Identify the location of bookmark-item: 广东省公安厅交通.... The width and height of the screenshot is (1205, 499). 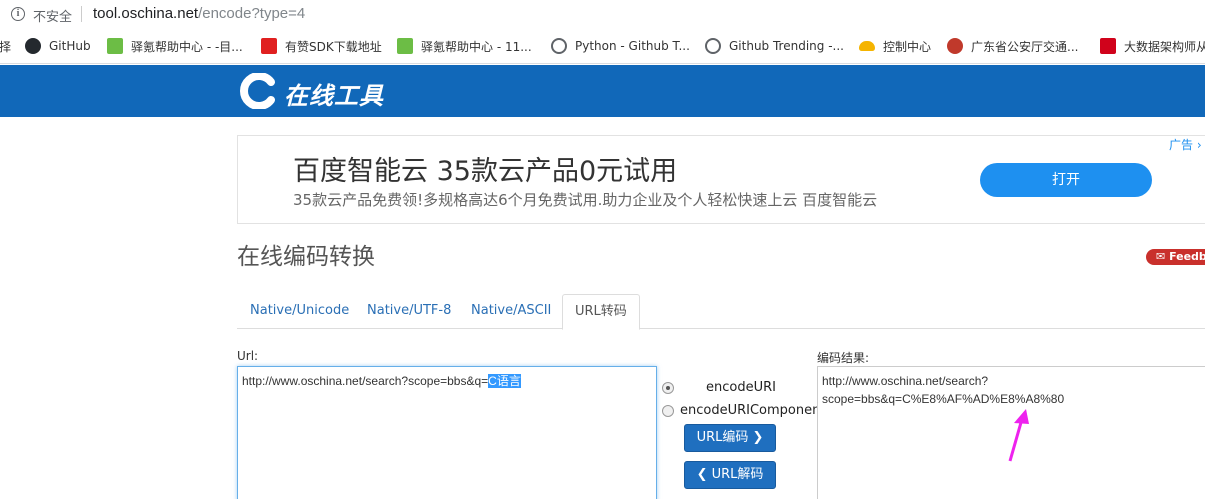
(1012, 46).